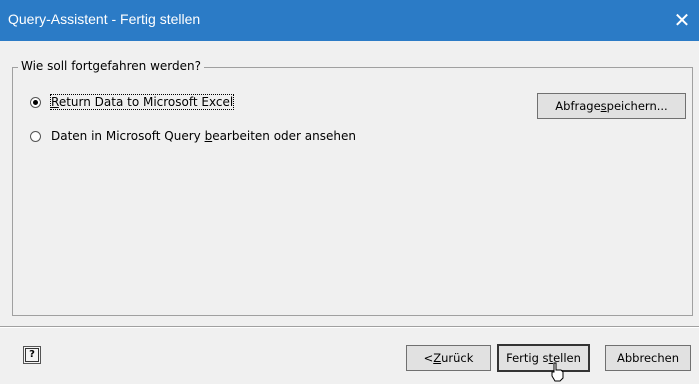 Image resolution: width=699 pixels, height=384 pixels. I want to click on option-return-to-excel-label: Return Data to Microsoft Excel, so click(142, 102).